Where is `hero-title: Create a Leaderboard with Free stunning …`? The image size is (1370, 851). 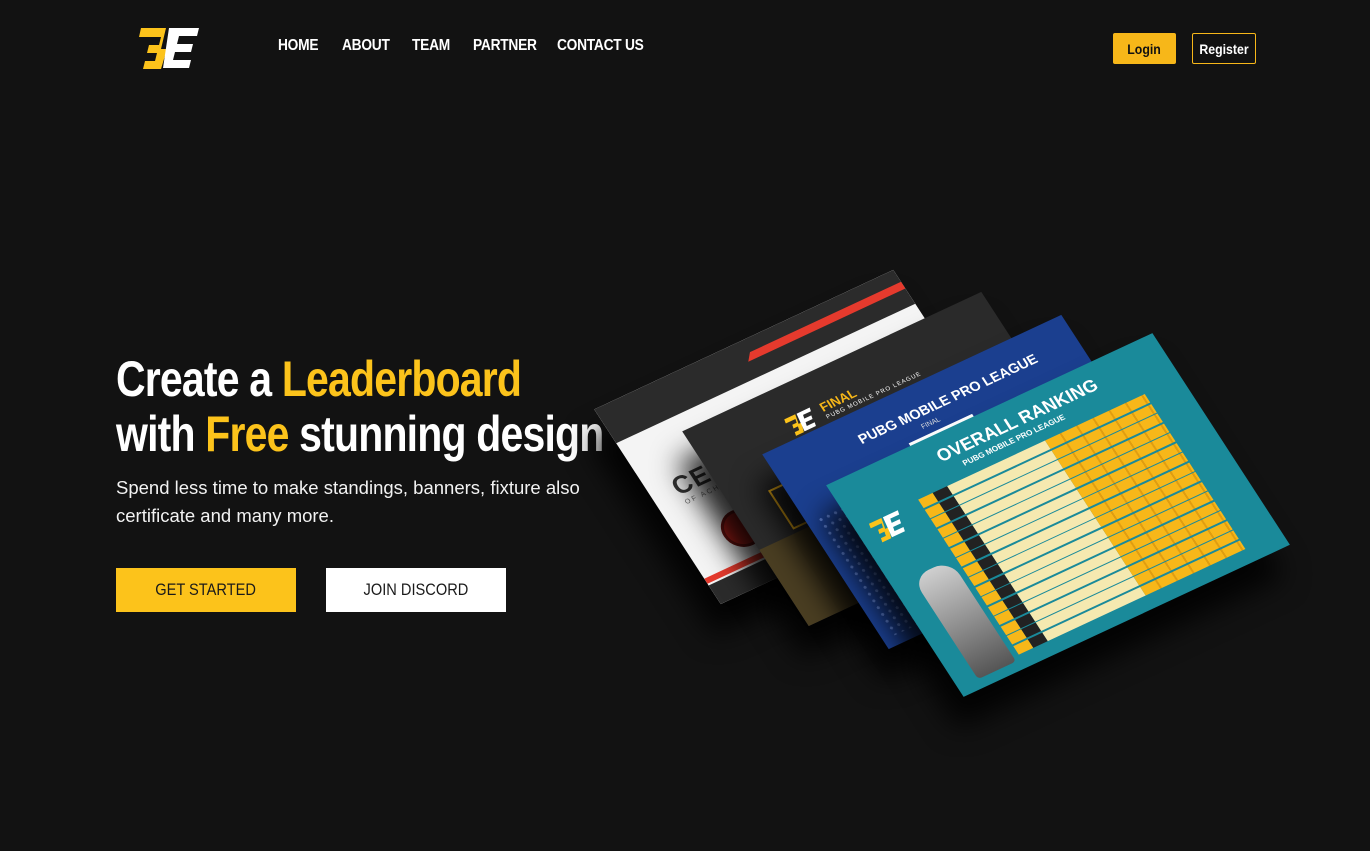 hero-title: Create a Leaderboard with Free stunning … is located at coordinates (360, 406).